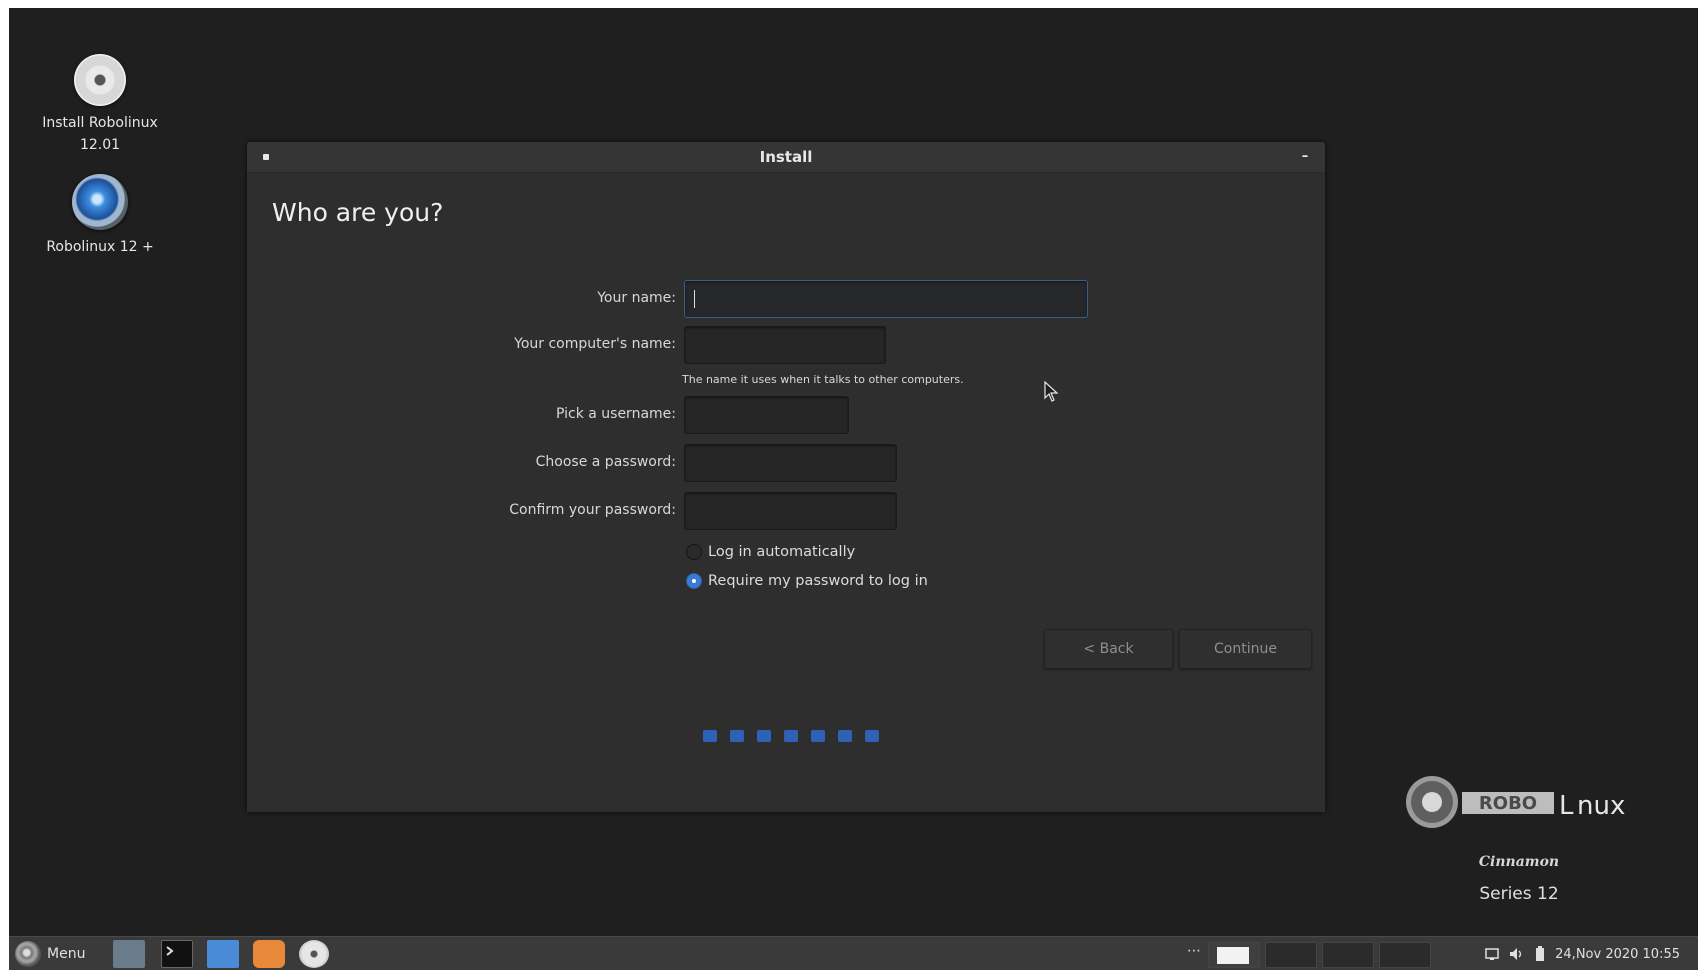 The image size is (1698, 970). What do you see at coordinates (615, 414) in the screenshot?
I see `username-label: Pick a username:` at bounding box center [615, 414].